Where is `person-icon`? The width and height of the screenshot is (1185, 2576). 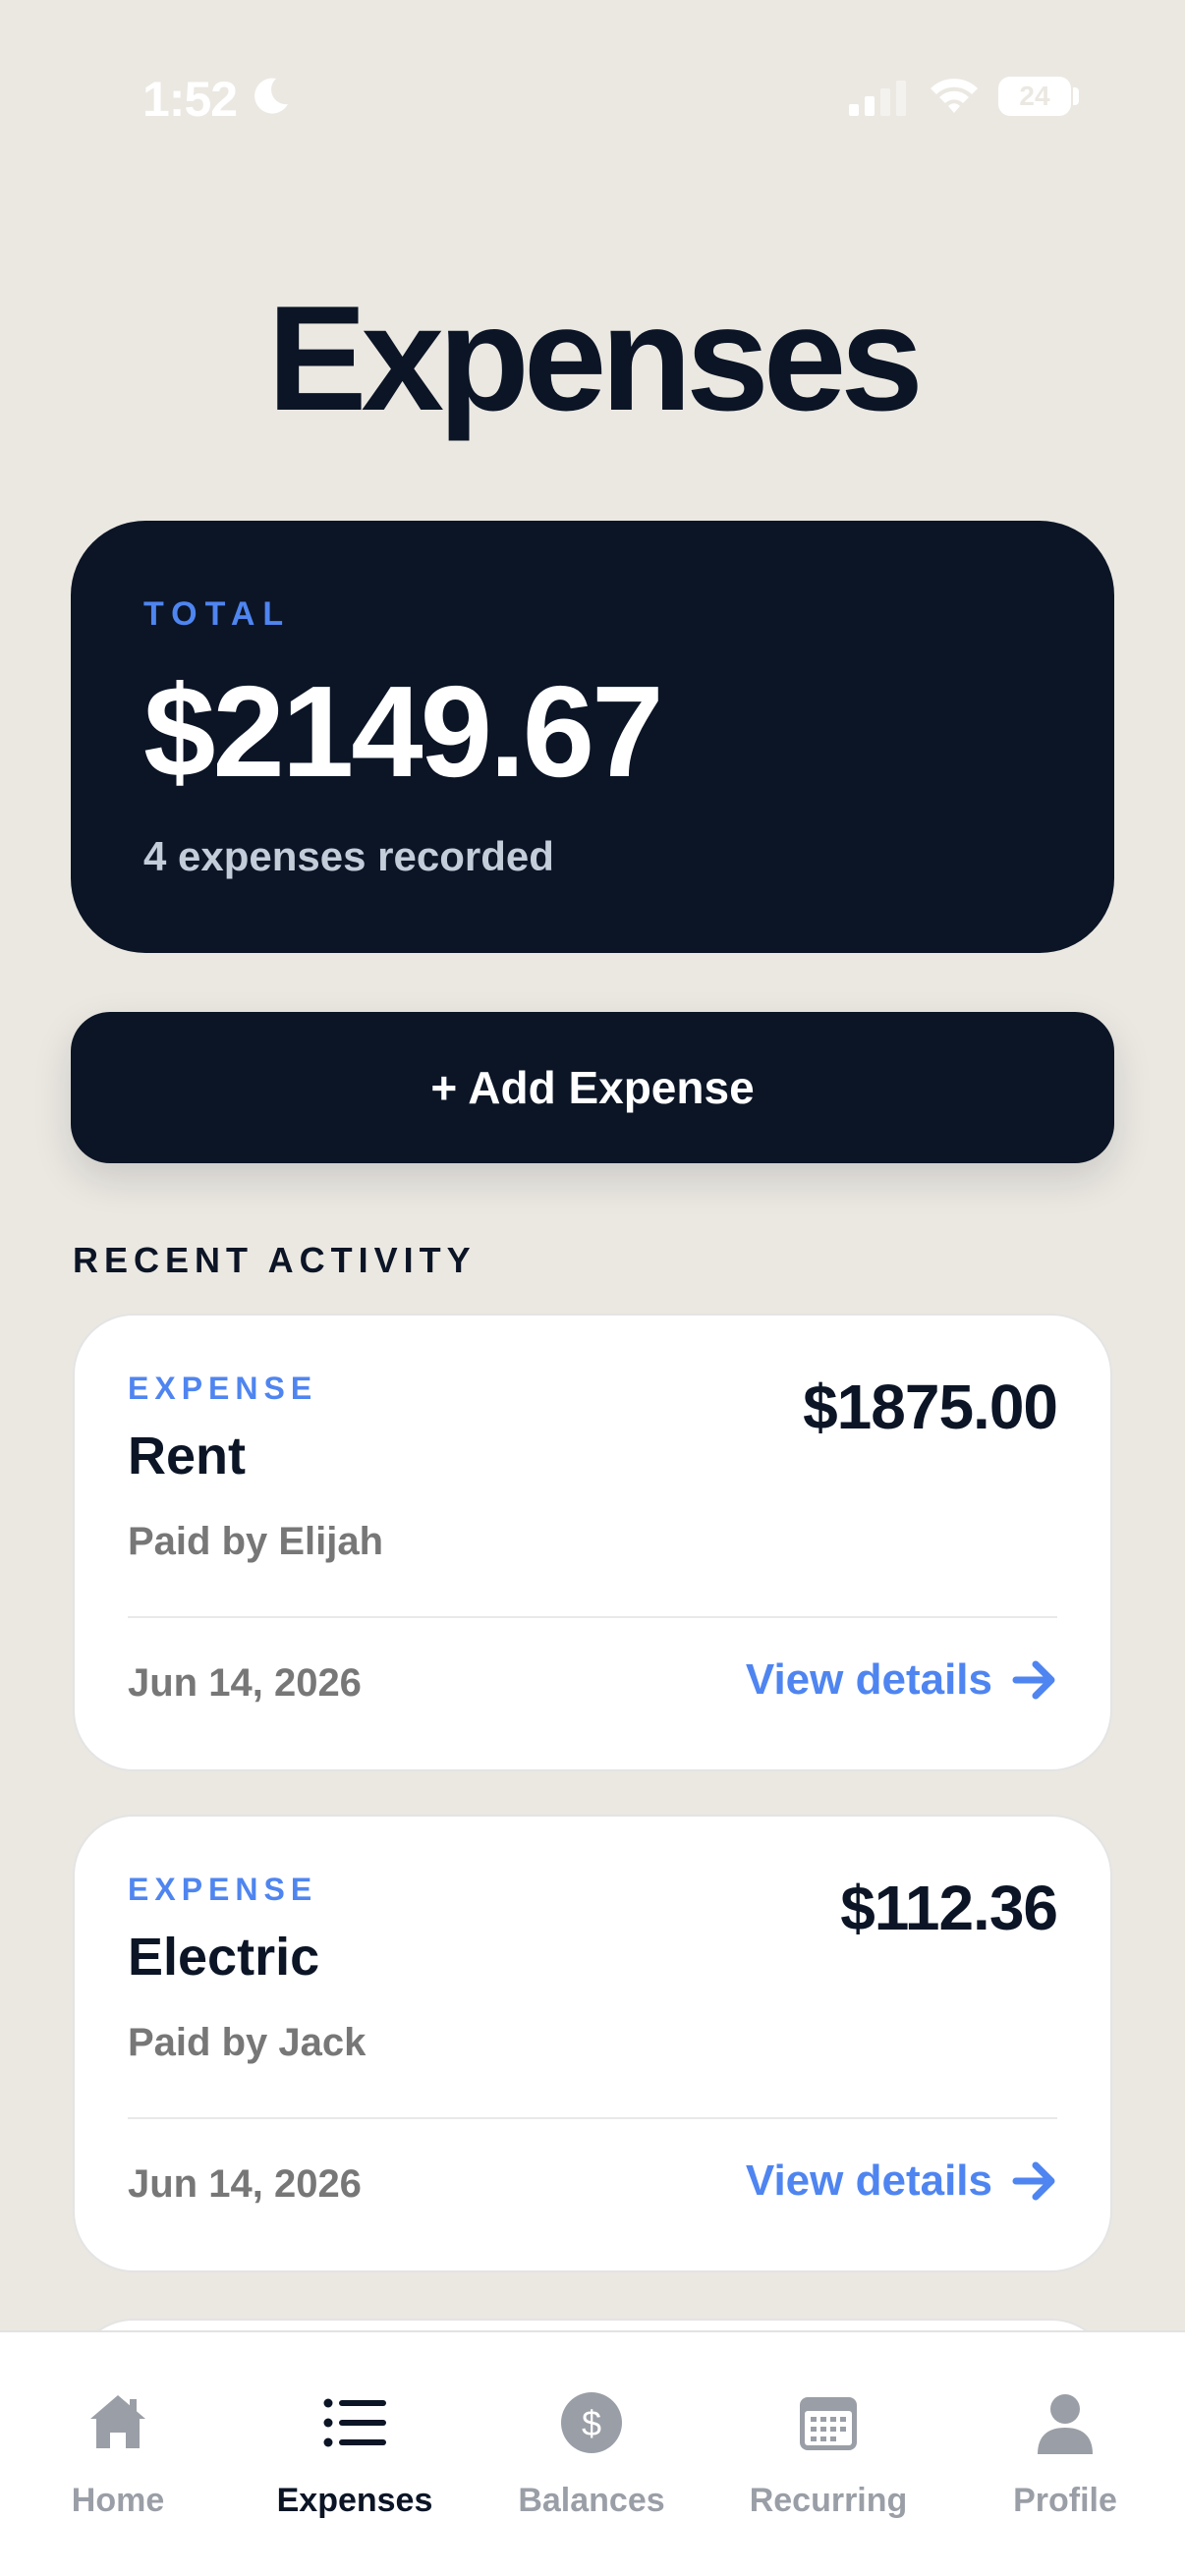 person-icon is located at coordinates (1065, 2424).